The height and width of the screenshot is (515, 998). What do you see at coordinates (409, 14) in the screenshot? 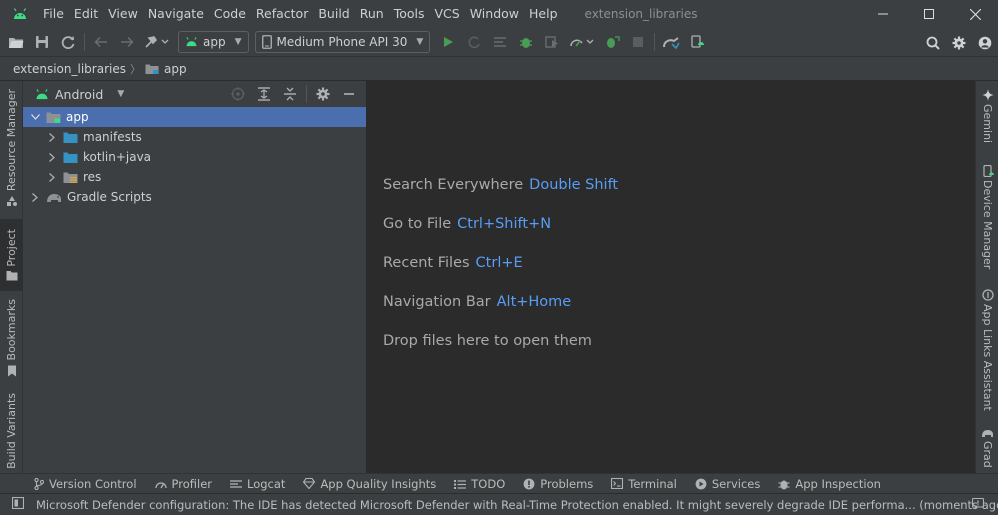
I see `menu-tools: Tools` at bounding box center [409, 14].